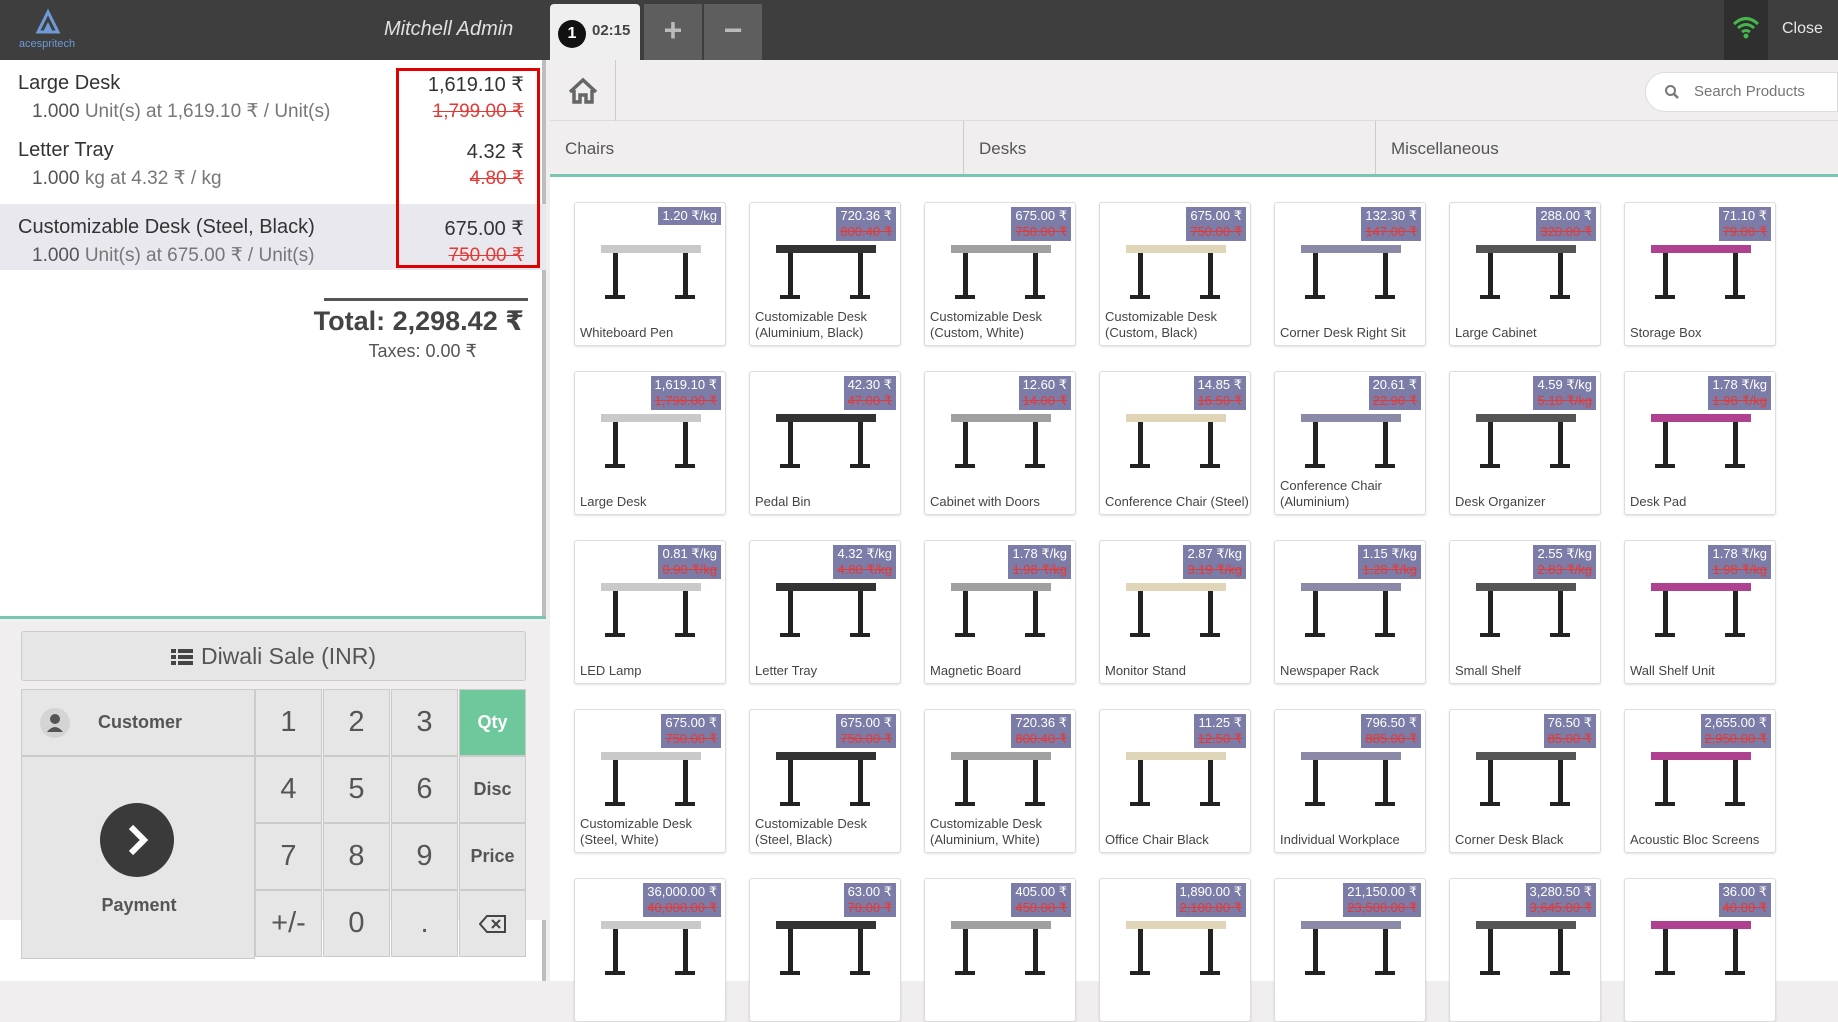  I want to click on search-box, so click(1741, 92).